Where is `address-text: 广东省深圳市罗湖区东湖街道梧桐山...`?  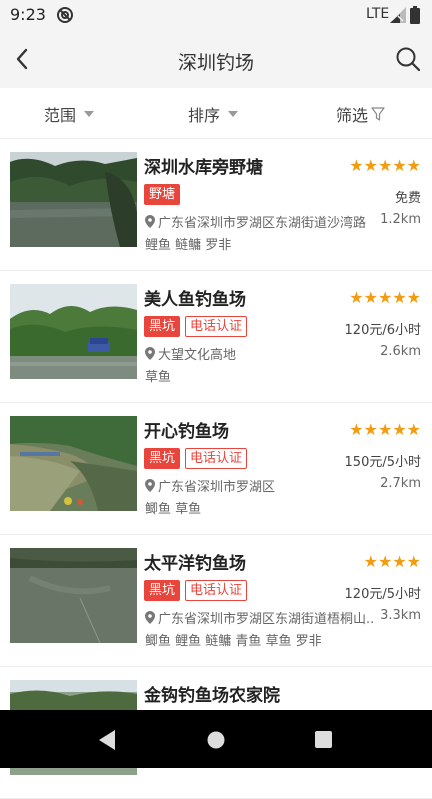
address-text: 广东省深圳市罗湖区东湖街道梧桐山... is located at coordinates (266, 619).